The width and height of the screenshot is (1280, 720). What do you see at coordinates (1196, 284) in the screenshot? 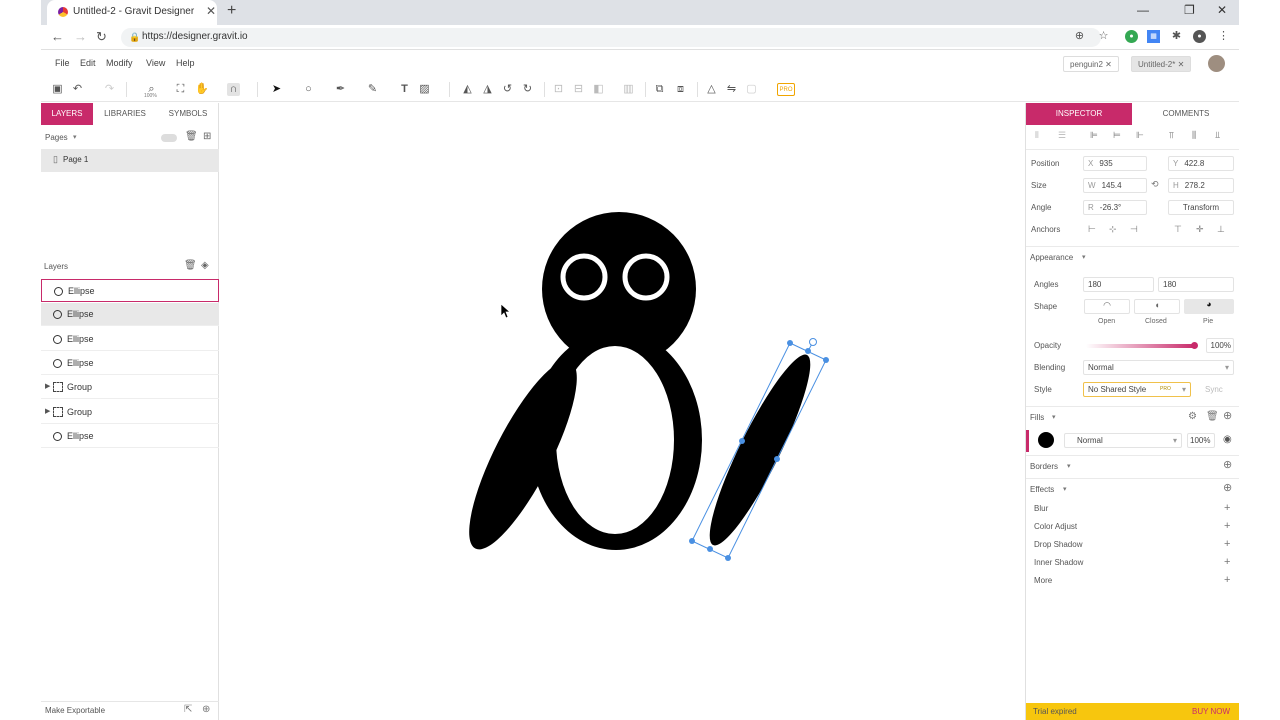
I see `angle-end-field: 180` at bounding box center [1196, 284].